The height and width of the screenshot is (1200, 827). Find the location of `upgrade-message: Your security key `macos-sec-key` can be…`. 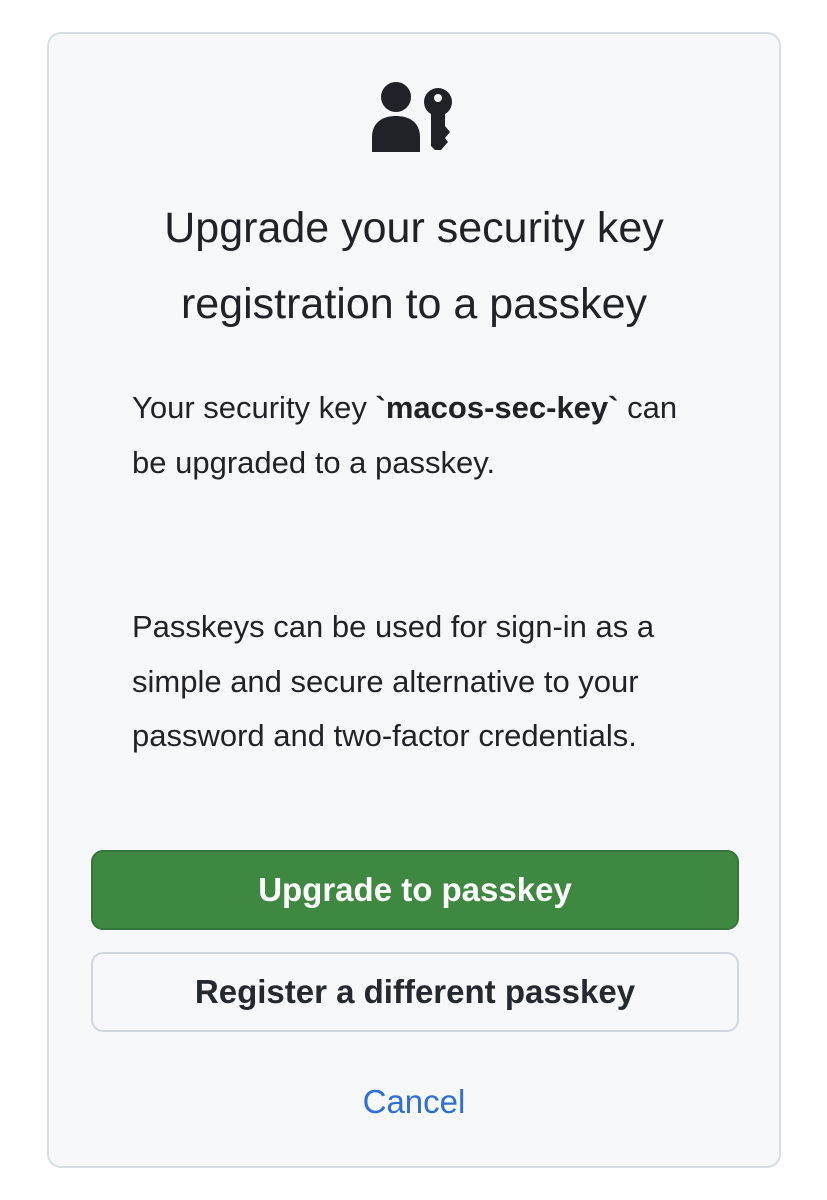

upgrade-message: Your security key `macos-sec-key` can be… is located at coordinates (417, 435).